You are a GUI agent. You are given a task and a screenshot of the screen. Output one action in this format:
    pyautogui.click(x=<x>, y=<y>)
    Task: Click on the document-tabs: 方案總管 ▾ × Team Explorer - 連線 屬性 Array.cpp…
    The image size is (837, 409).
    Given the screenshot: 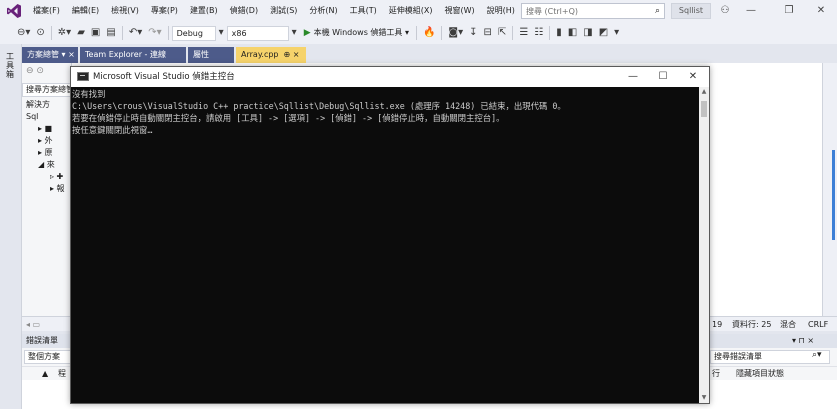 What is the action you would take?
    pyautogui.click(x=429, y=55)
    